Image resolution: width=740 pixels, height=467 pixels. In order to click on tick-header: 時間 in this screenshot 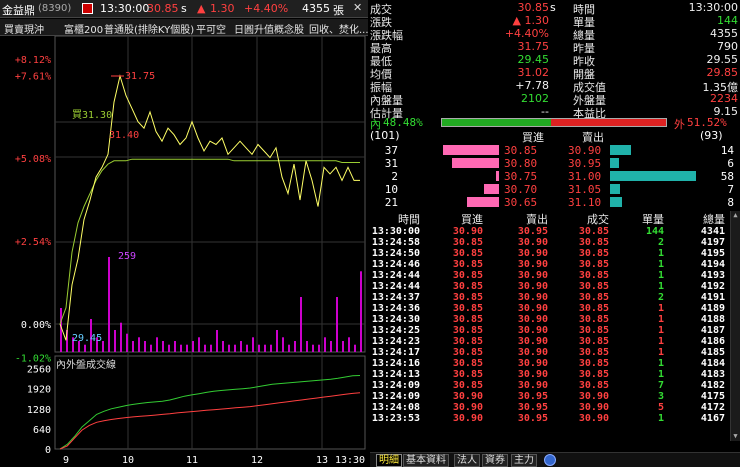, I will do `click(409, 219)`.